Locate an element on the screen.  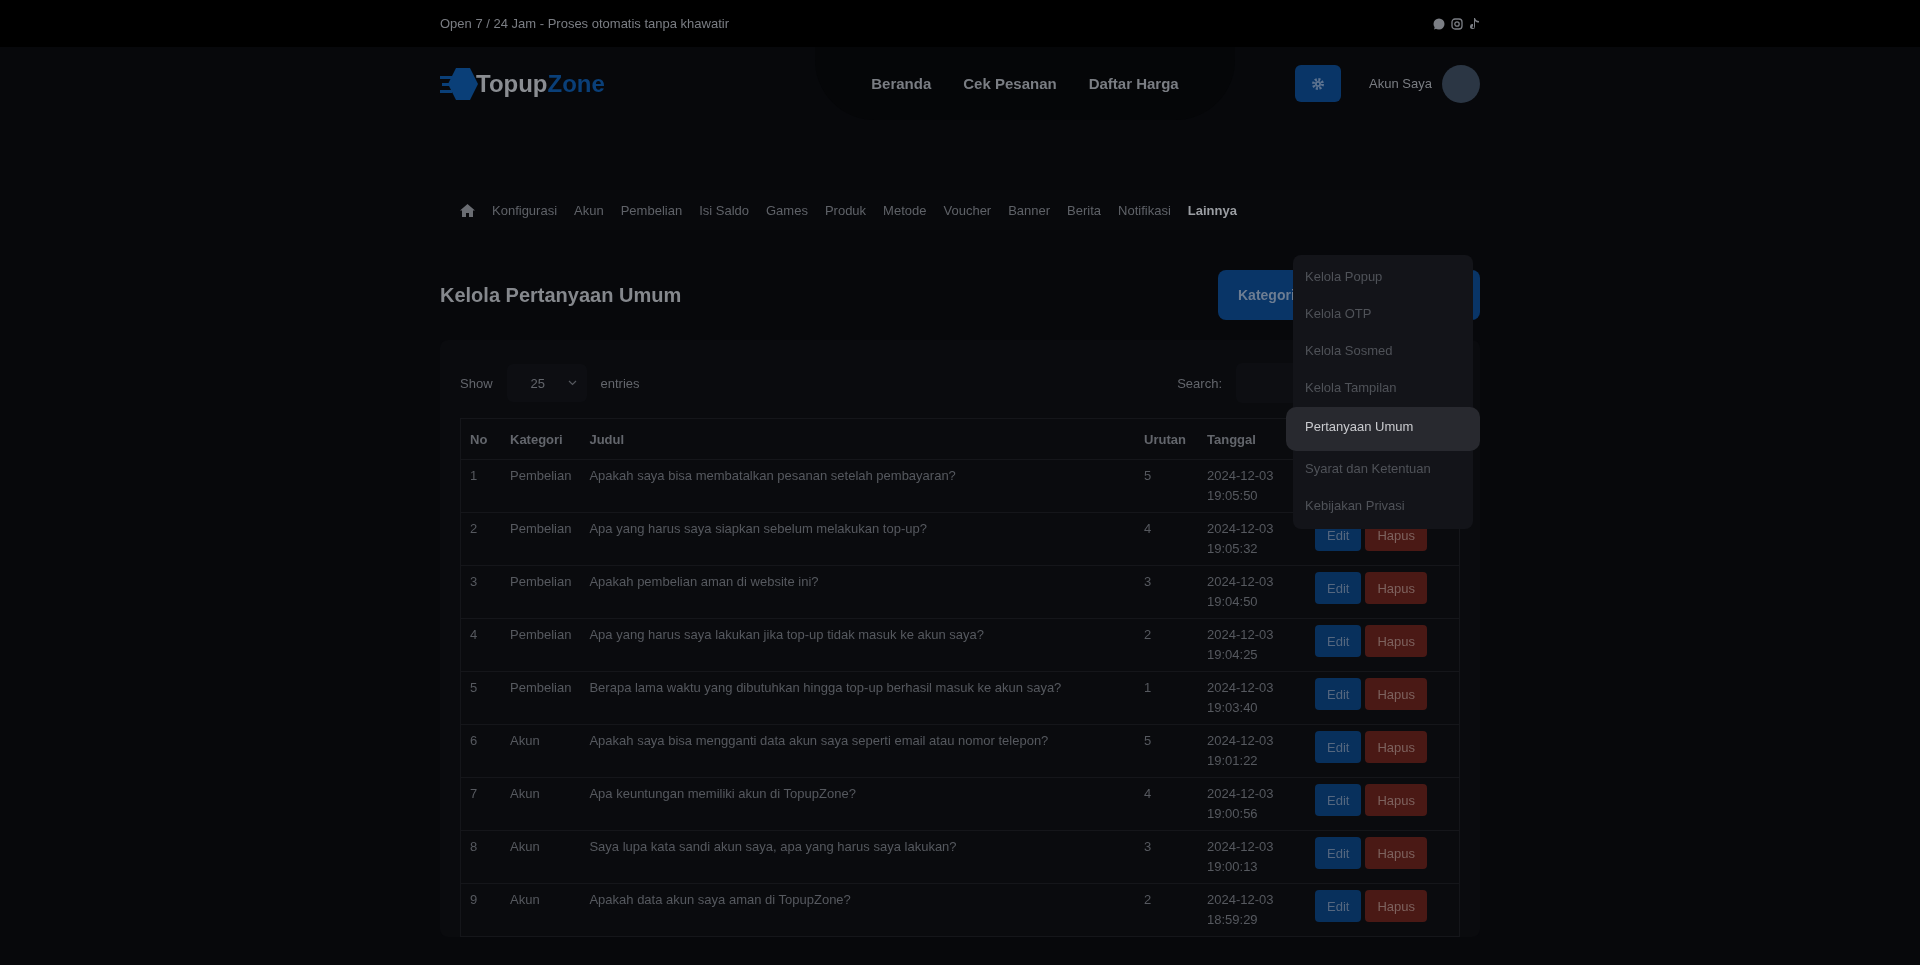
column-header: Urutan is located at coordinates (1166, 439).